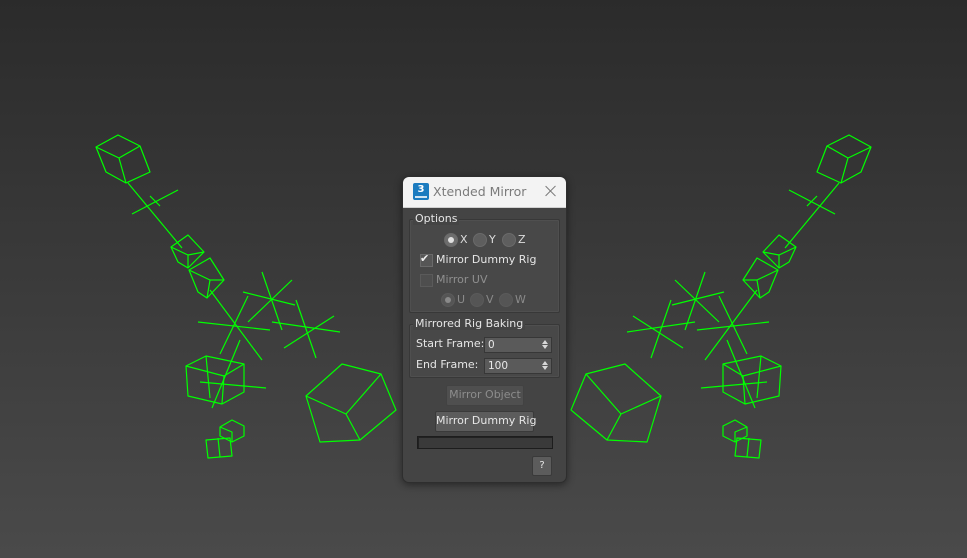 The height and width of the screenshot is (558, 967). I want to click on end-frame-spinner, so click(518, 366).